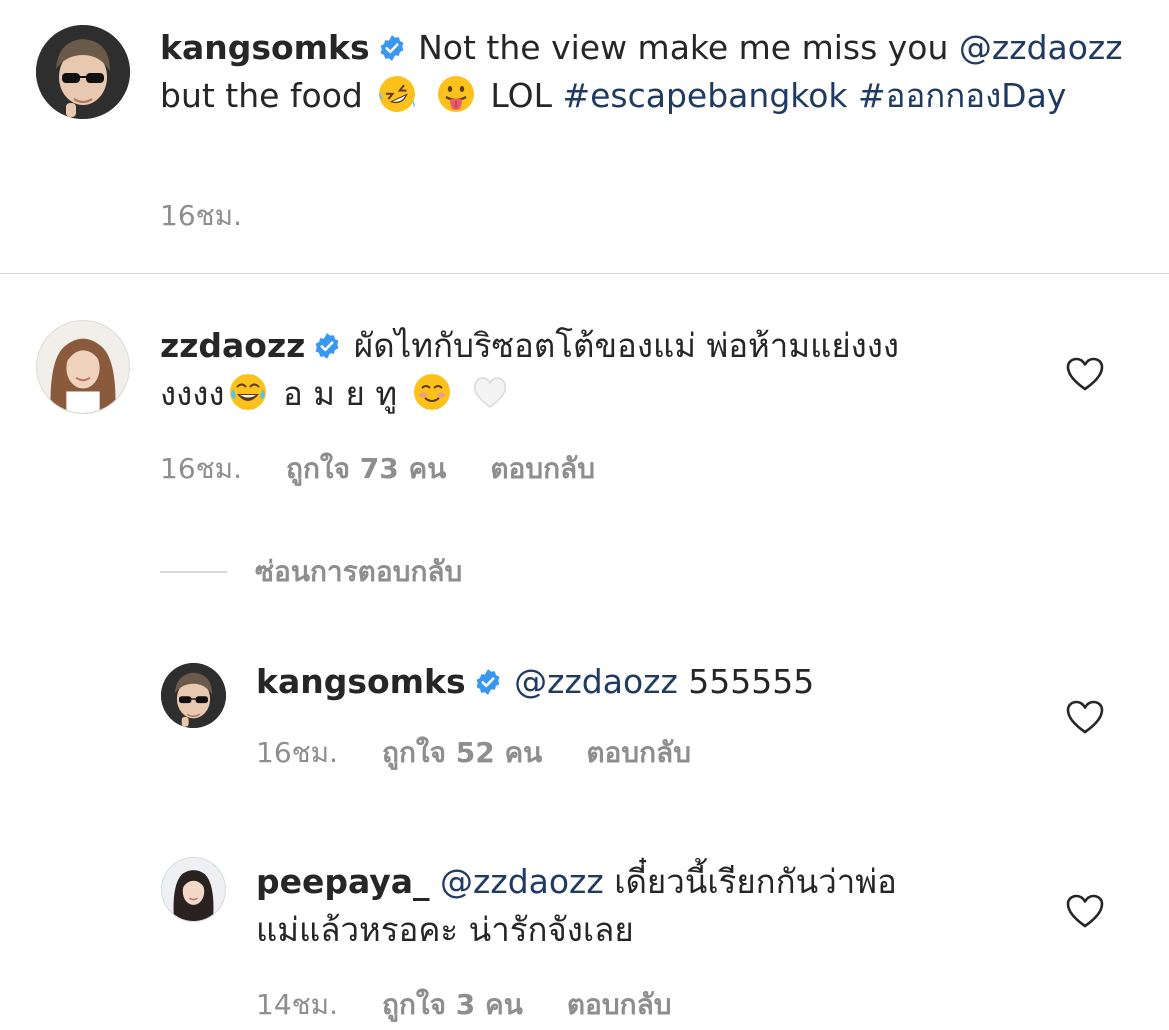 The image size is (1169, 1030). What do you see at coordinates (232, 345) in the screenshot?
I see `comment-username: zzdaozz` at bounding box center [232, 345].